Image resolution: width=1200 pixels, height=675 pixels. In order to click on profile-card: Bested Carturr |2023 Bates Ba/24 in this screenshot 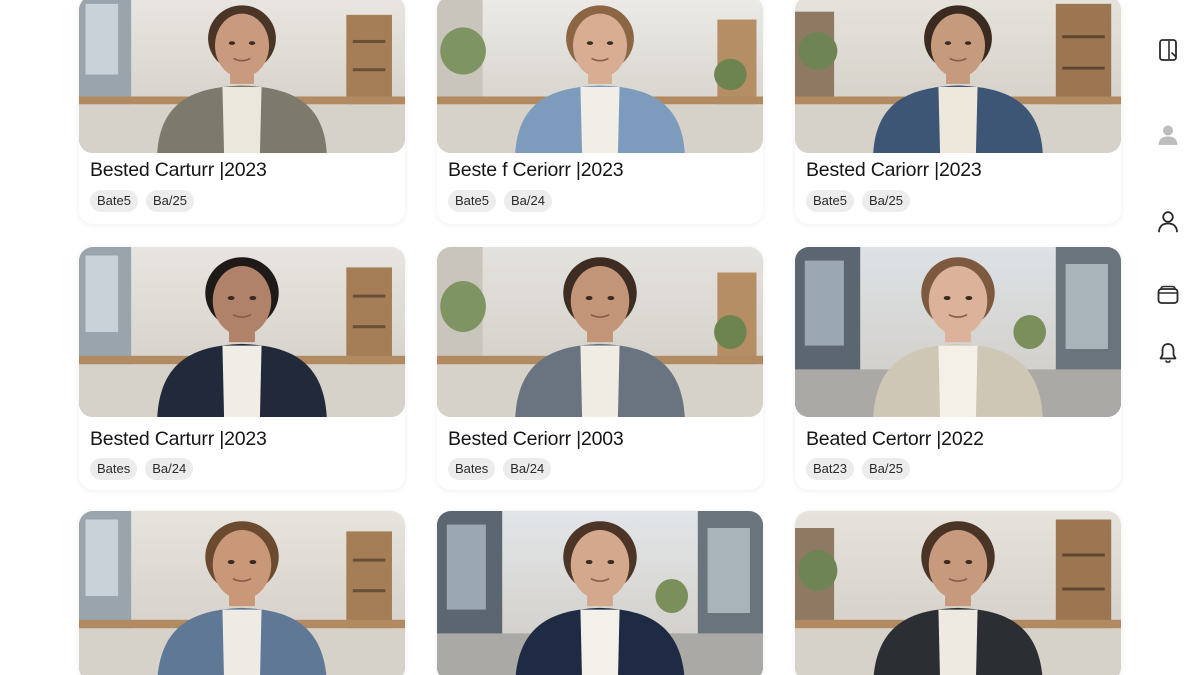, I will do `click(242, 368)`.